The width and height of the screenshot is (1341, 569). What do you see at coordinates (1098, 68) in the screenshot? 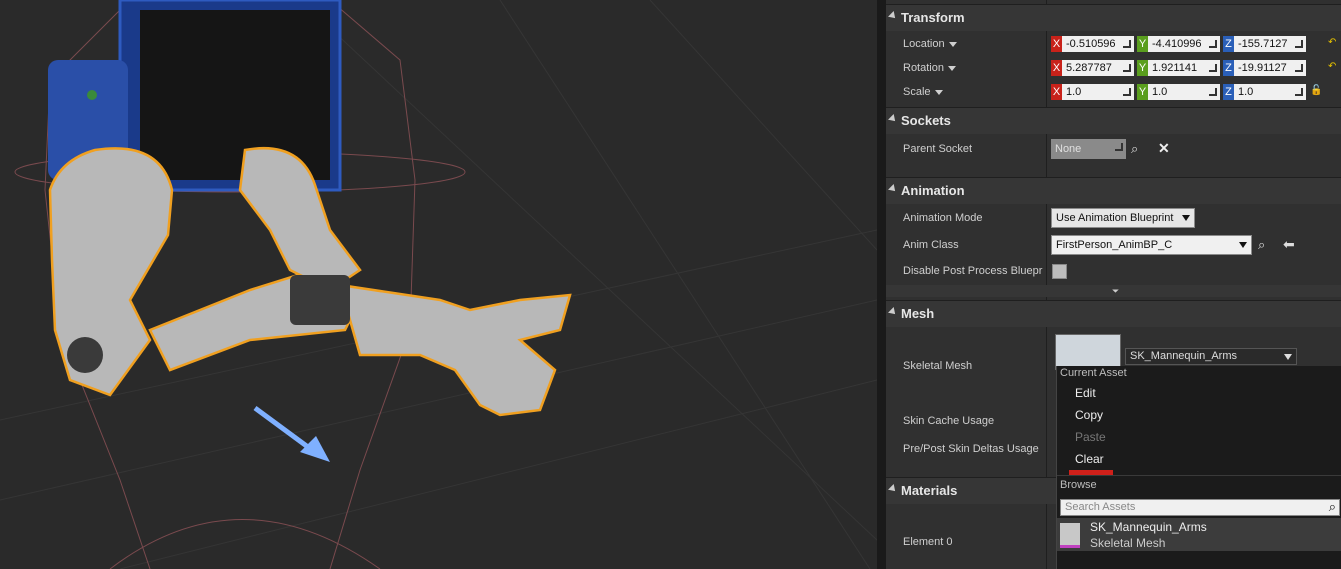
I see `rotation-x-field: 5.287787` at bounding box center [1098, 68].